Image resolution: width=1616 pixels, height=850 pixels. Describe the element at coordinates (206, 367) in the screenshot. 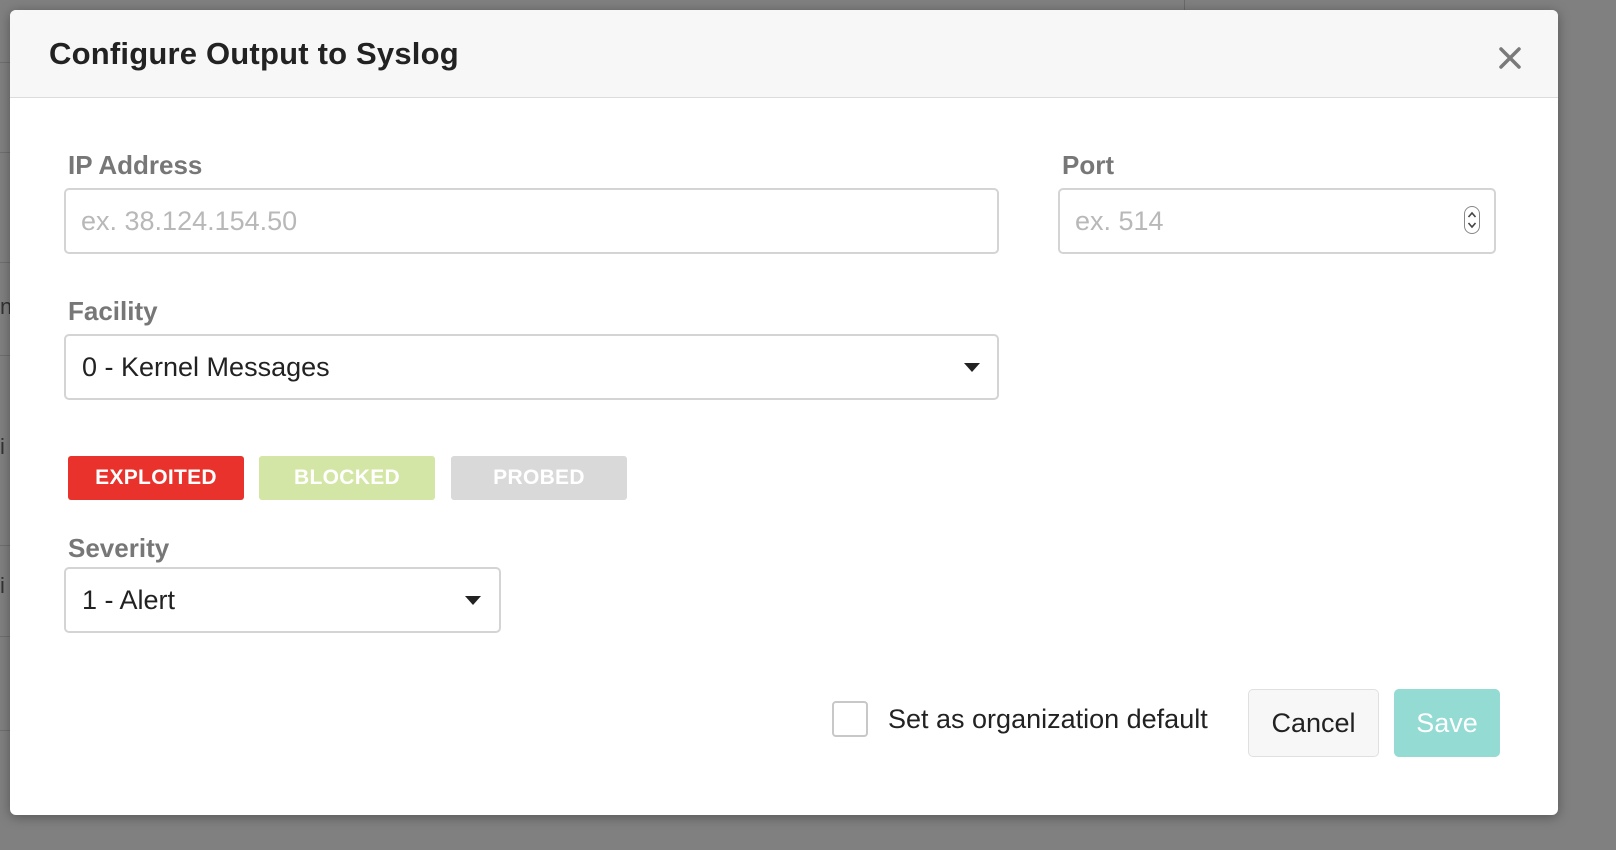

I see `facility-selected-value: 0 - Kernel Messages` at that location.